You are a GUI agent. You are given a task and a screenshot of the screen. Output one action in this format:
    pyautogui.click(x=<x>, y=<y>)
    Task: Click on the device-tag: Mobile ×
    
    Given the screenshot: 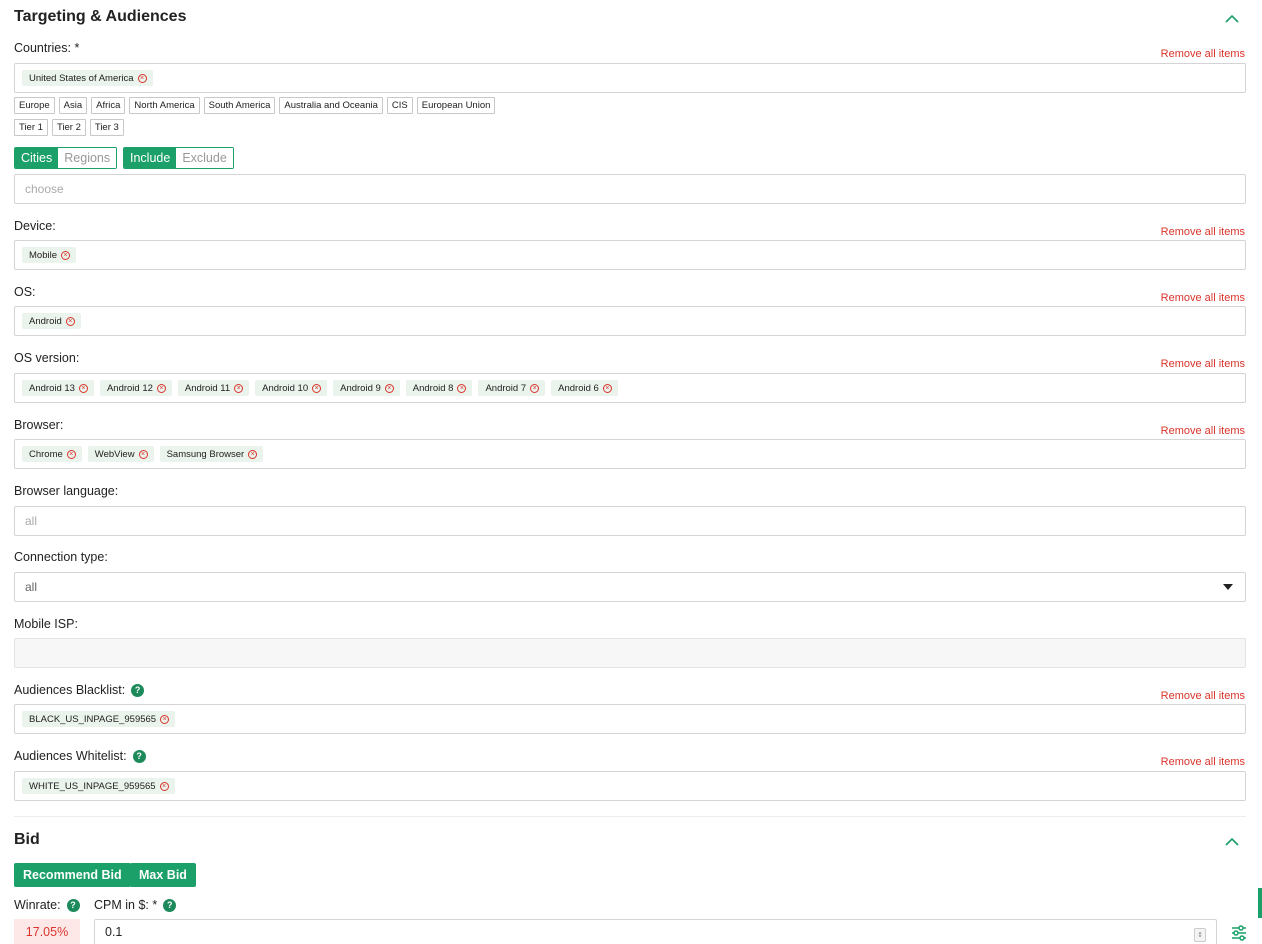 What is the action you would take?
    pyautogui.click(x=49, y=255)
    